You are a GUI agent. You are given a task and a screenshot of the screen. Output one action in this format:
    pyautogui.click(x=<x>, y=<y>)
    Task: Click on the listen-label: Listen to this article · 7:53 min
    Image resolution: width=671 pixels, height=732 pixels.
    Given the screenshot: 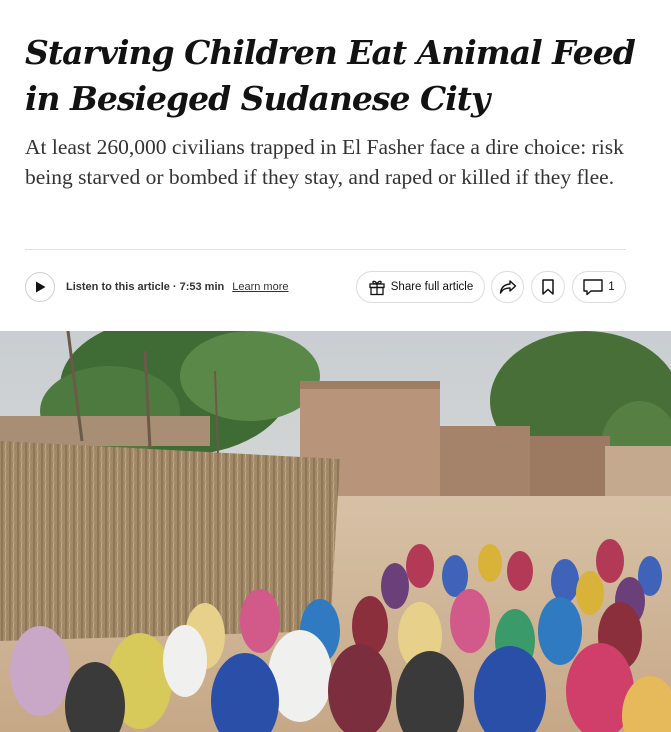 What is the action you would take?
    pyautogui.click(x=145, y=287)
    